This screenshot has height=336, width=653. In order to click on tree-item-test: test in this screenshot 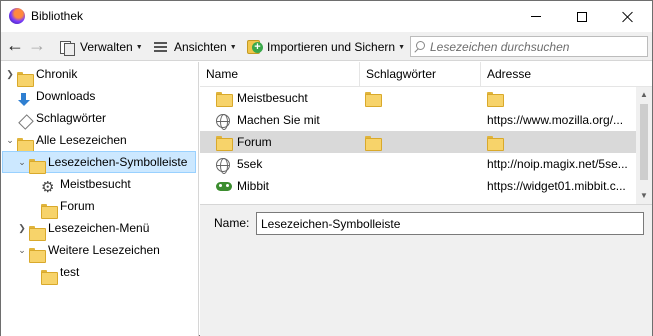, I will do `click(99, 273)`.